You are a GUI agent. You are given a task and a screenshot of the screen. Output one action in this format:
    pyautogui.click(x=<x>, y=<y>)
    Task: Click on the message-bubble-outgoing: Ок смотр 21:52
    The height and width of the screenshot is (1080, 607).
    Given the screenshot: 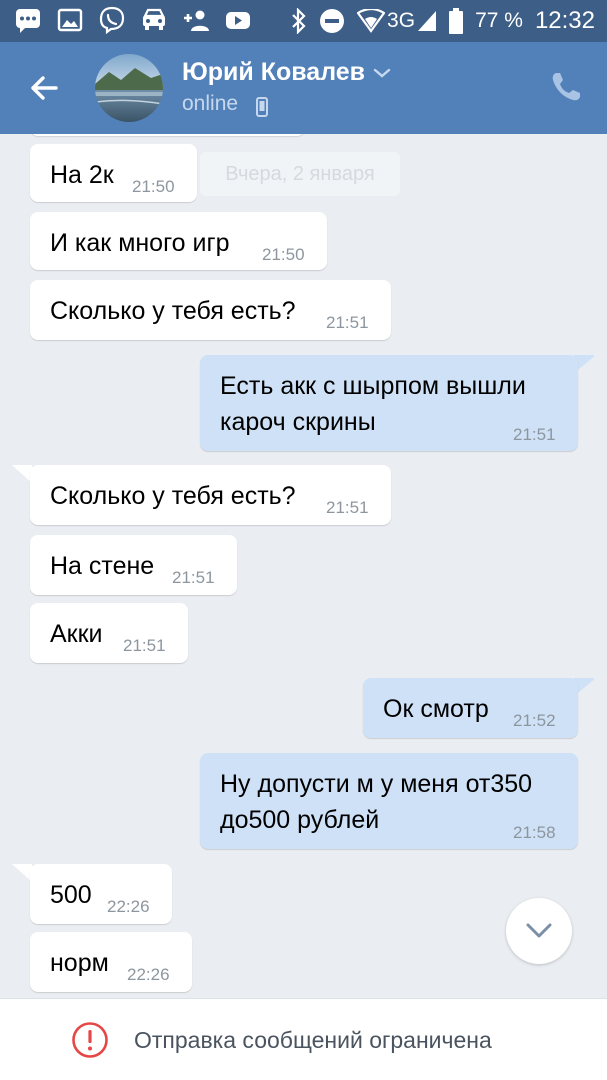 What is the action you would take?
    pyautogui.click(x=470, y=708)
    